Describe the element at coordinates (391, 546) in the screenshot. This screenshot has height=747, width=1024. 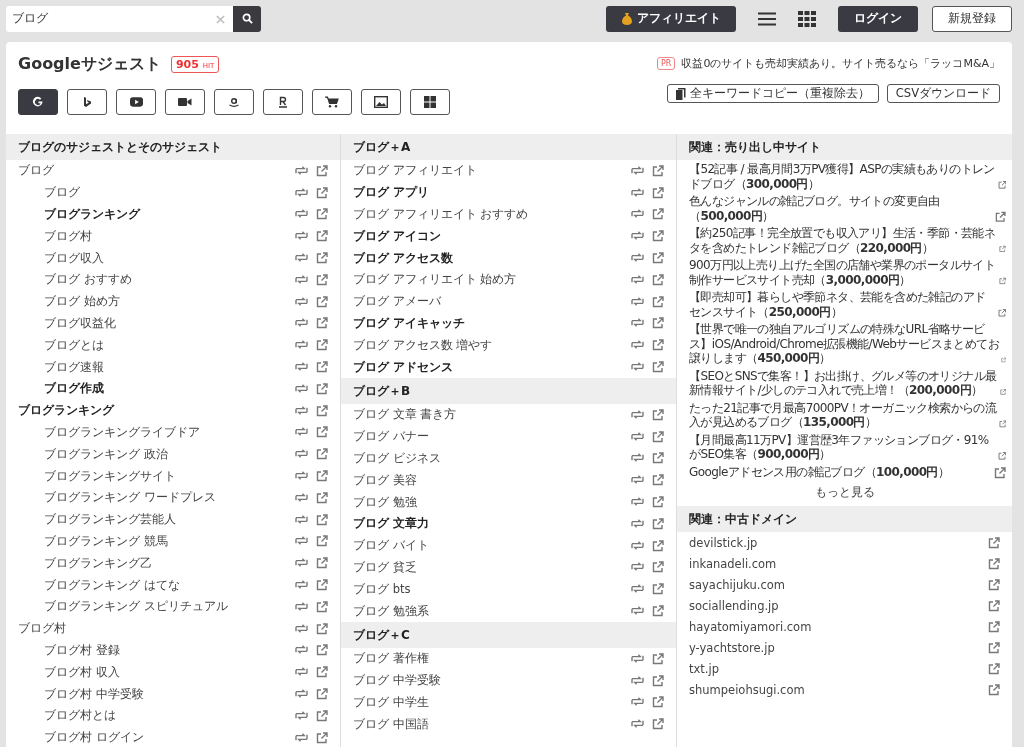
I see `keyword-link: ブログ バイト` at that location.